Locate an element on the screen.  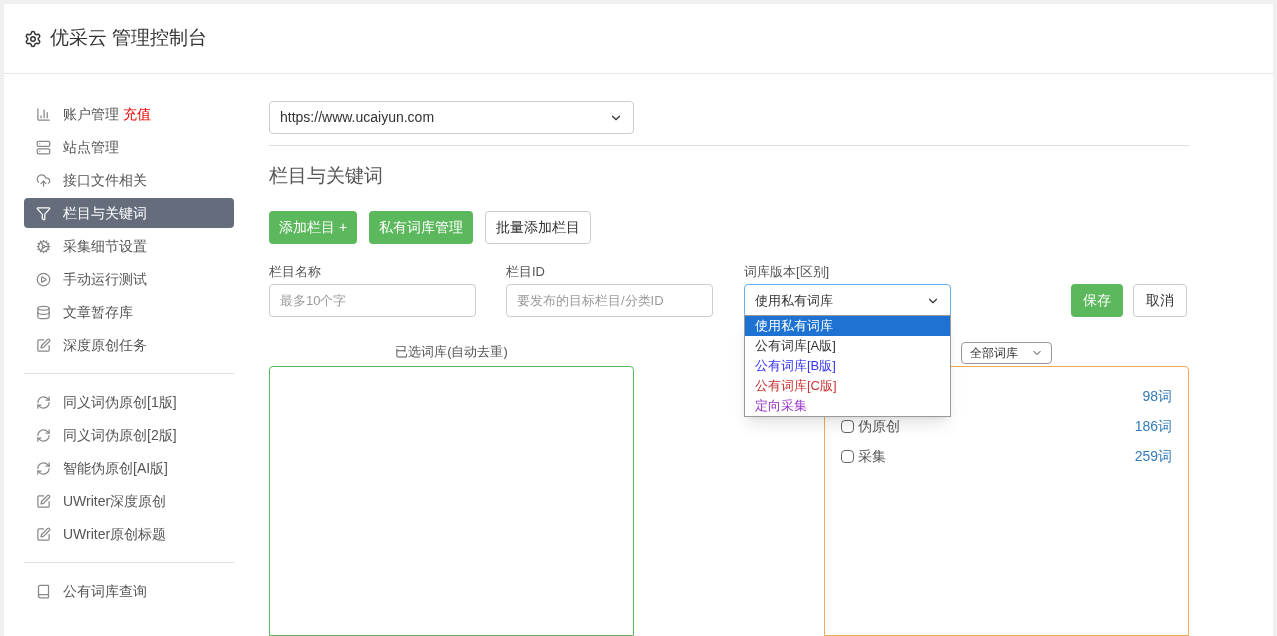
sidebar-item: 接口文件相关 is located at coordinates (129, 180).